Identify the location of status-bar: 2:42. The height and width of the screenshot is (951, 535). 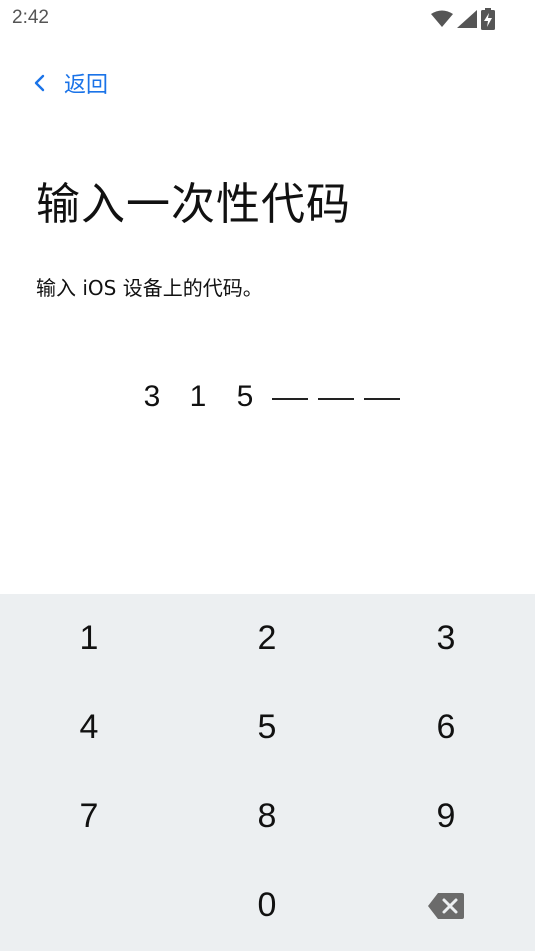
(267, 18).